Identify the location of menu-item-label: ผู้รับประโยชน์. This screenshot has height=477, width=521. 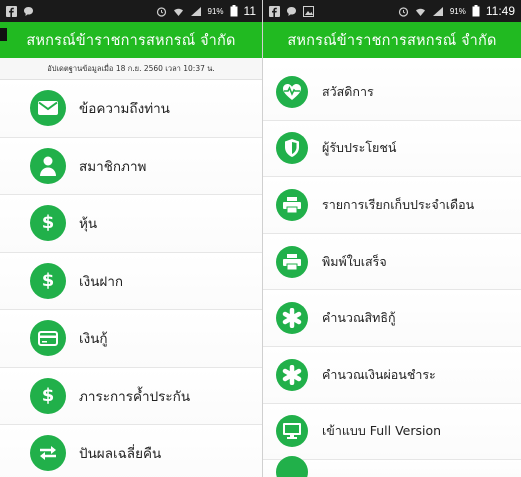
(359, 148).